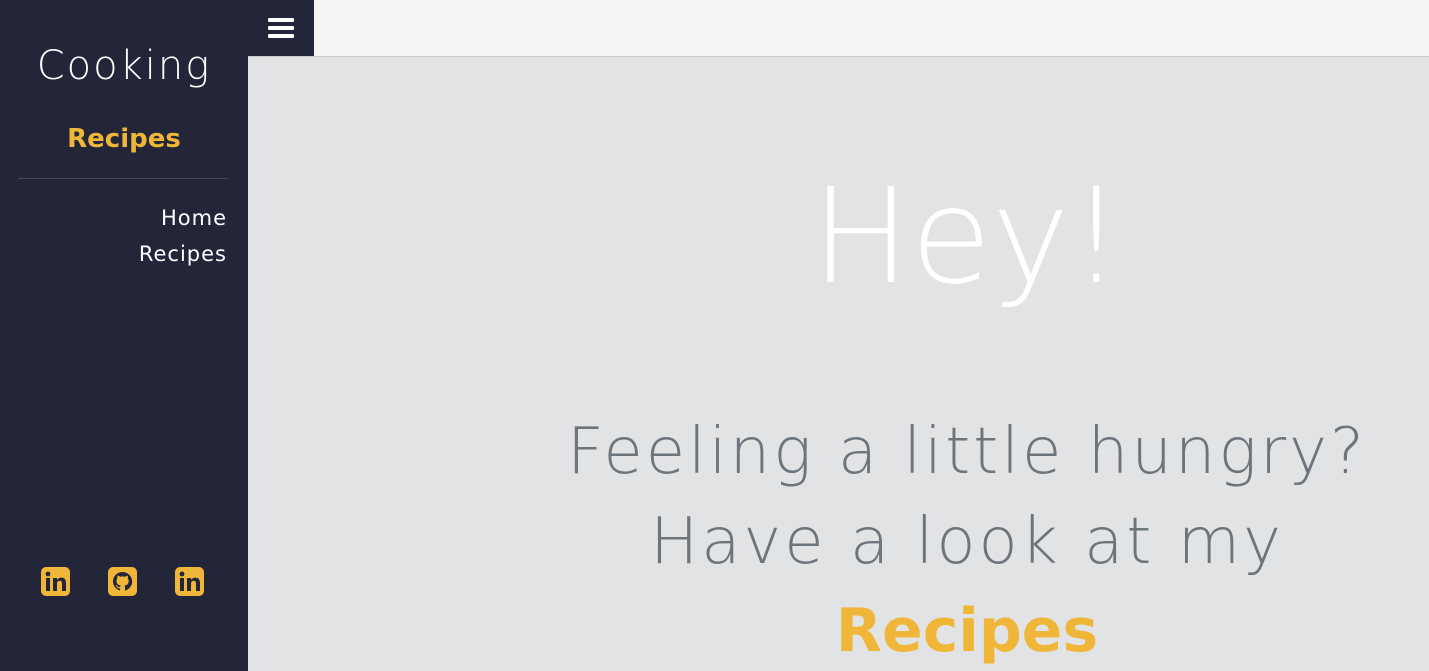  I want to click on hero-line-2: Have a look at my, so click(967, 542).